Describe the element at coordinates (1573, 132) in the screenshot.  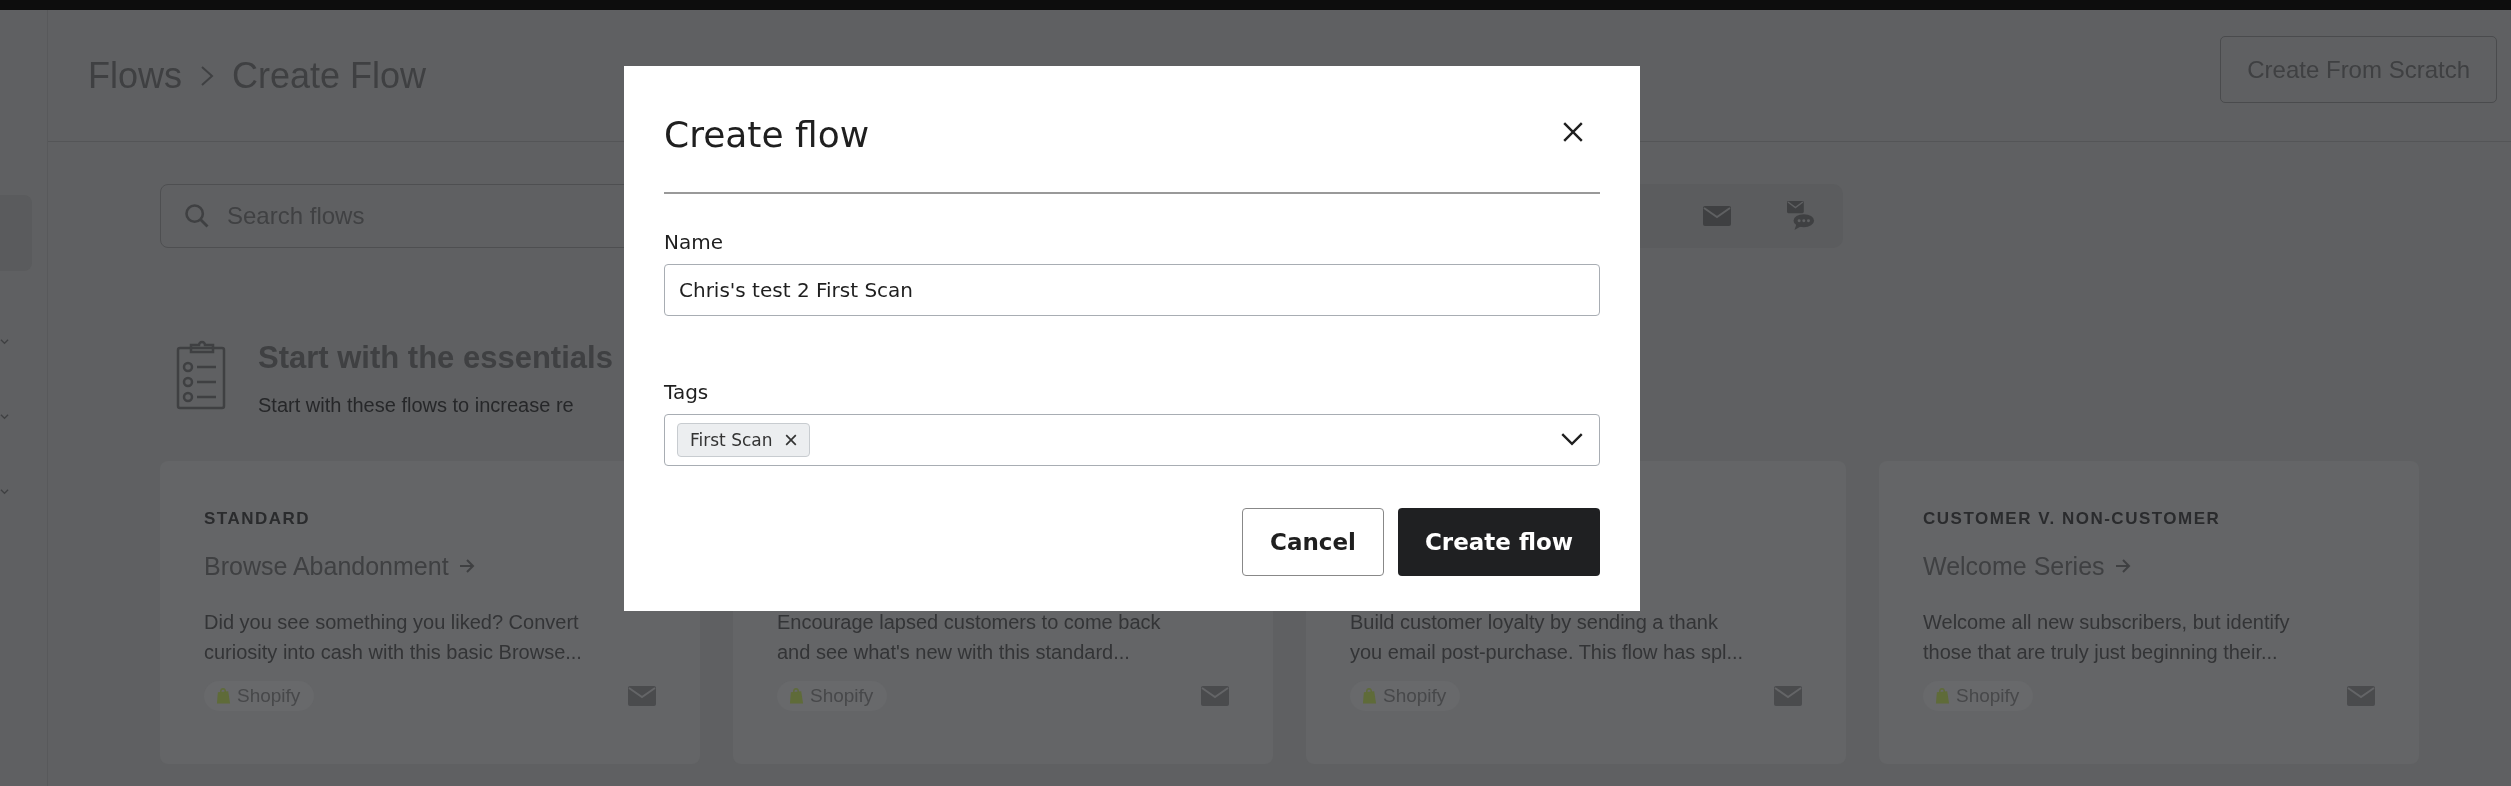
I see `close-icon` at that location.